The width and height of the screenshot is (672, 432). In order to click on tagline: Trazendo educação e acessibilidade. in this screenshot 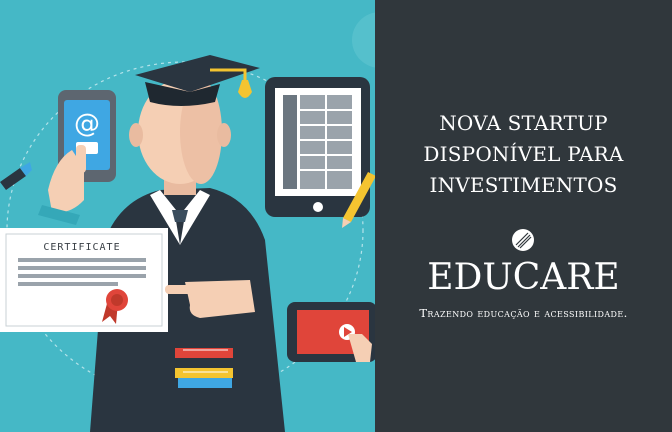, I will do `click(523, 313)`.